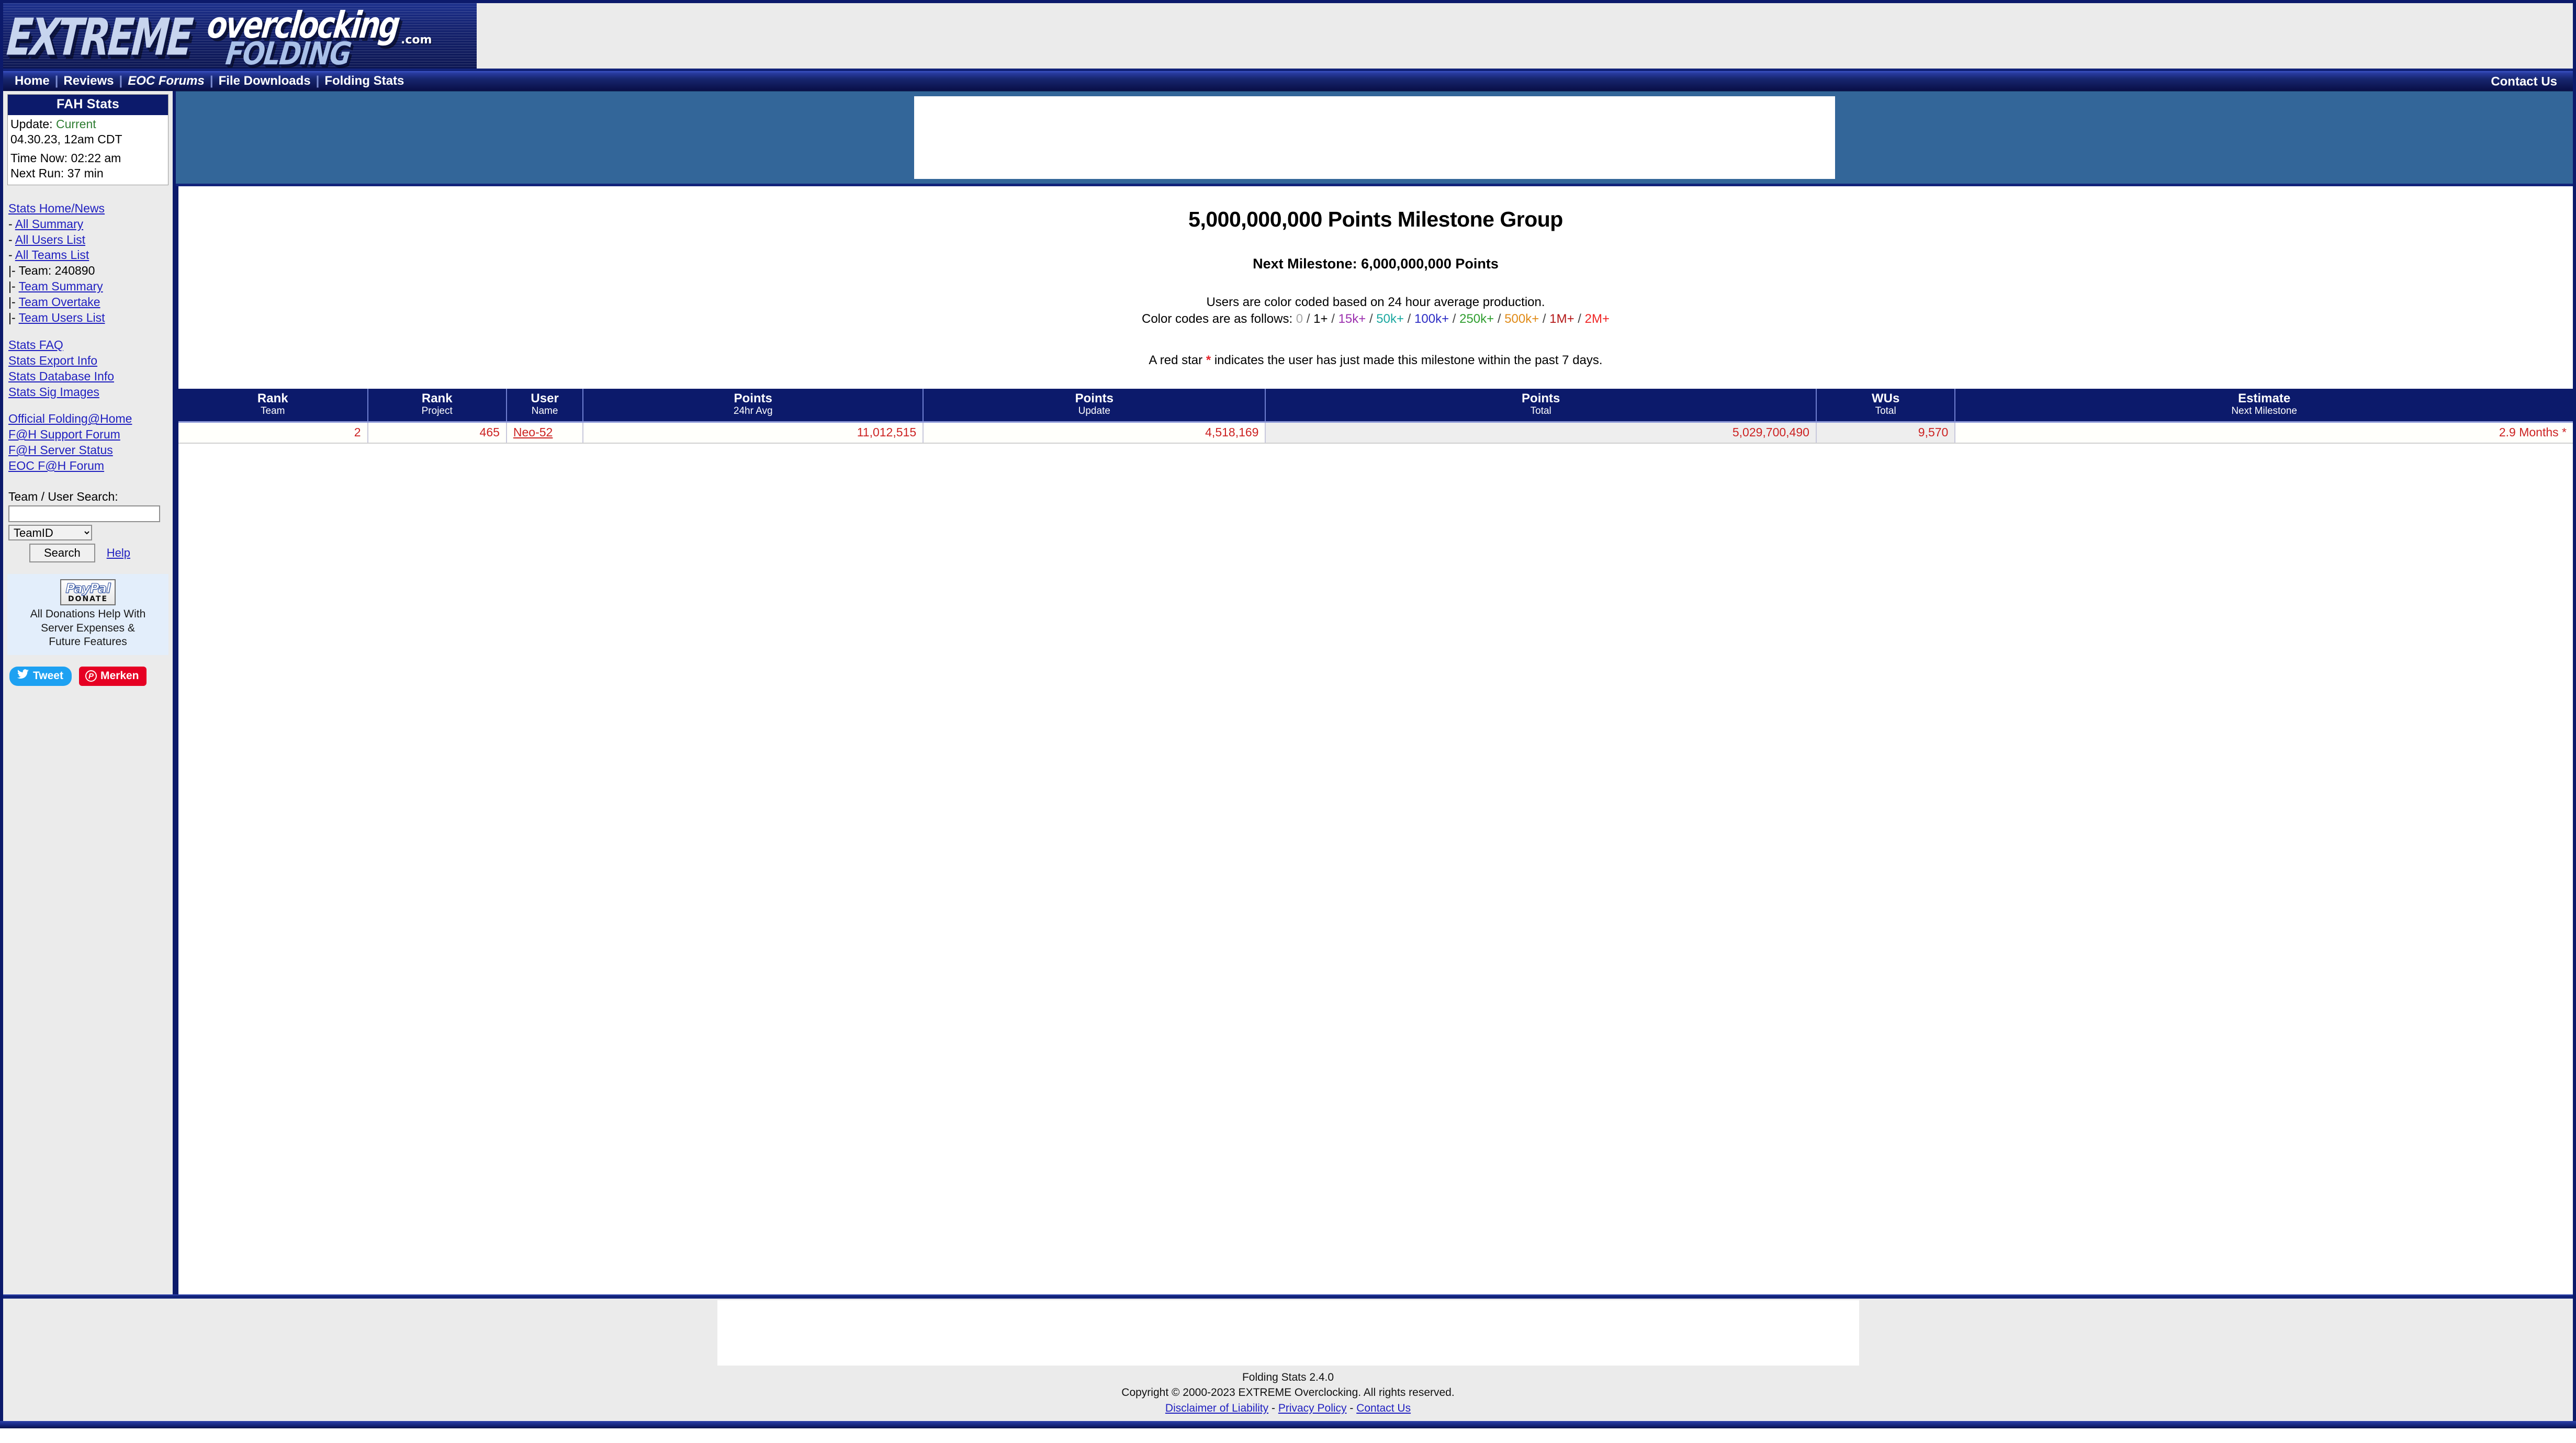  What do you see at coordinates (2264, 405) in the screenshot?
I see `col-estimate: Estimate Next Milestone` at bounding box center [2264, 405].